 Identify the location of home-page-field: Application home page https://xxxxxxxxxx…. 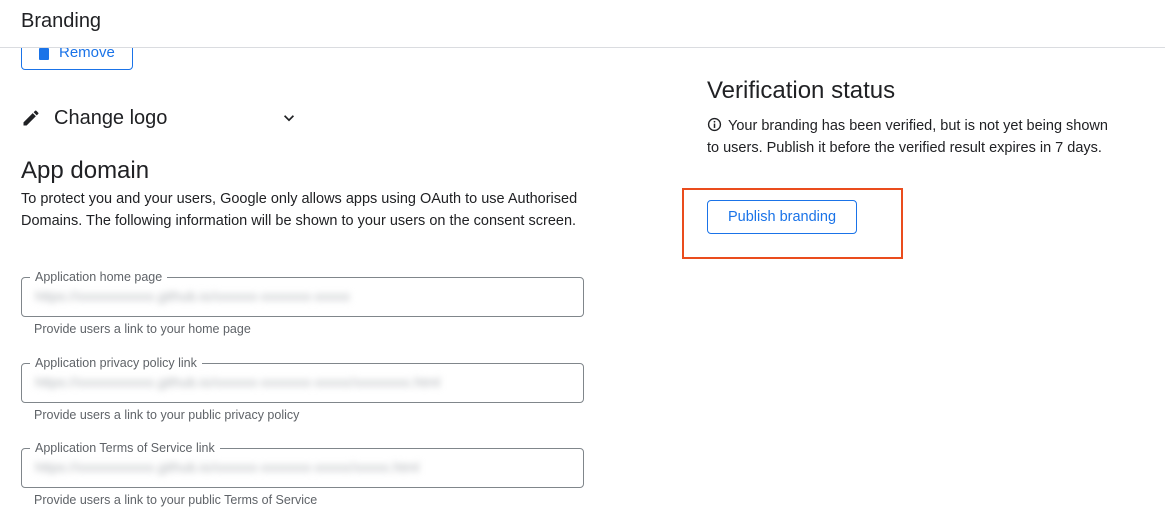
(302, 293).